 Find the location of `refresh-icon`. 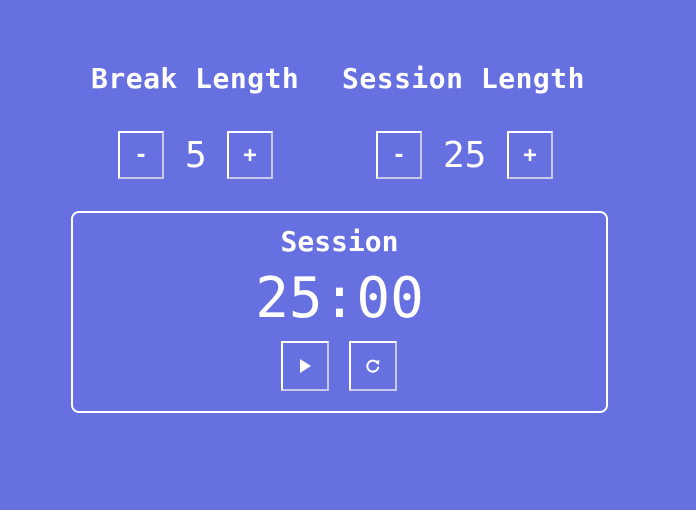

refresh-icon is located at coordinates (373, 366).